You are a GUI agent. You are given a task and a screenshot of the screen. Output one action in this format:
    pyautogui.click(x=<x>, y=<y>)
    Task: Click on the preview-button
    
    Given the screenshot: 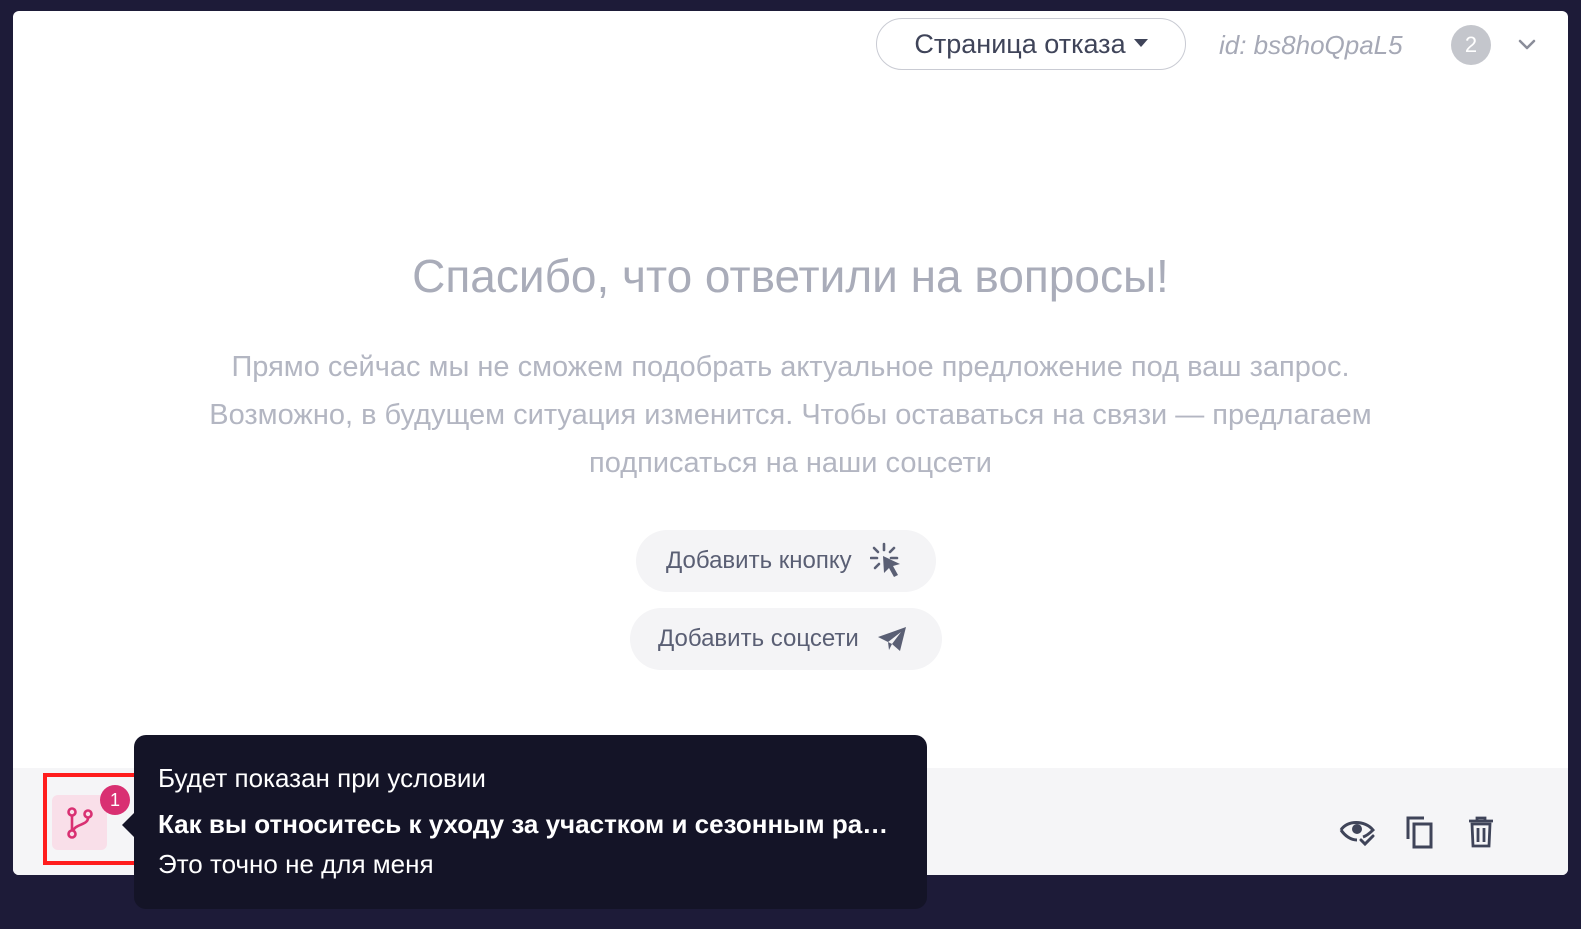 What is the action you would take?
    pyautogui.click(x=1357, y=832)
    